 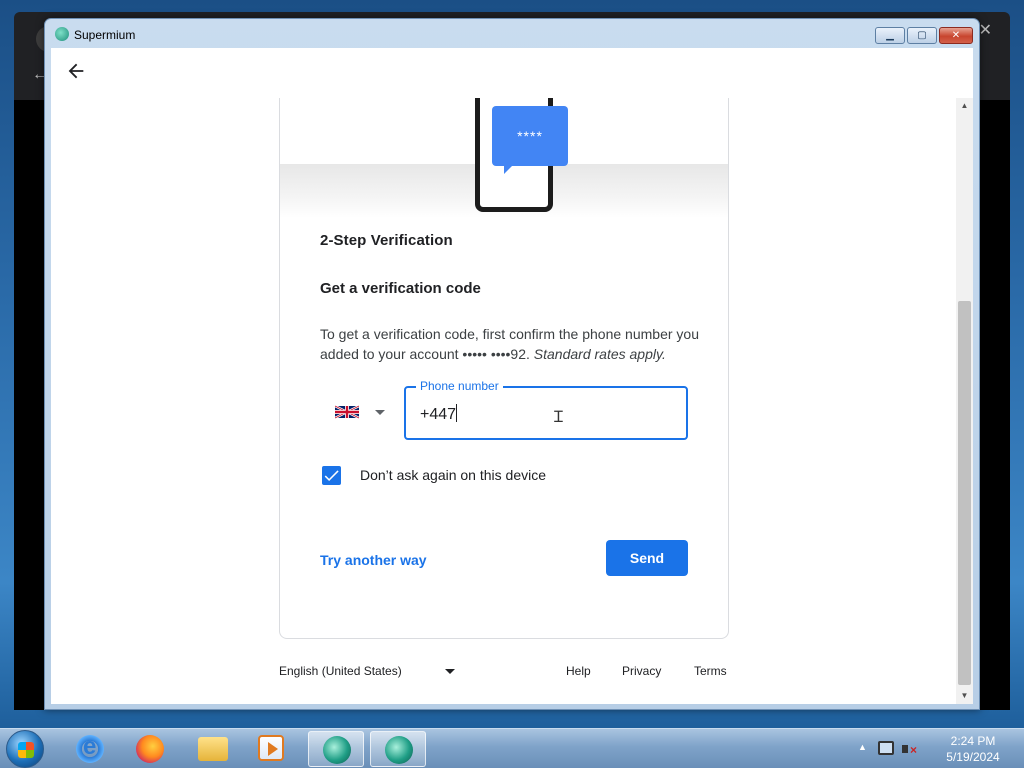 What do you see at coordinates (647, 558) in the screenshot?
I see `send-button: Send` at bounding box center [647, 558].